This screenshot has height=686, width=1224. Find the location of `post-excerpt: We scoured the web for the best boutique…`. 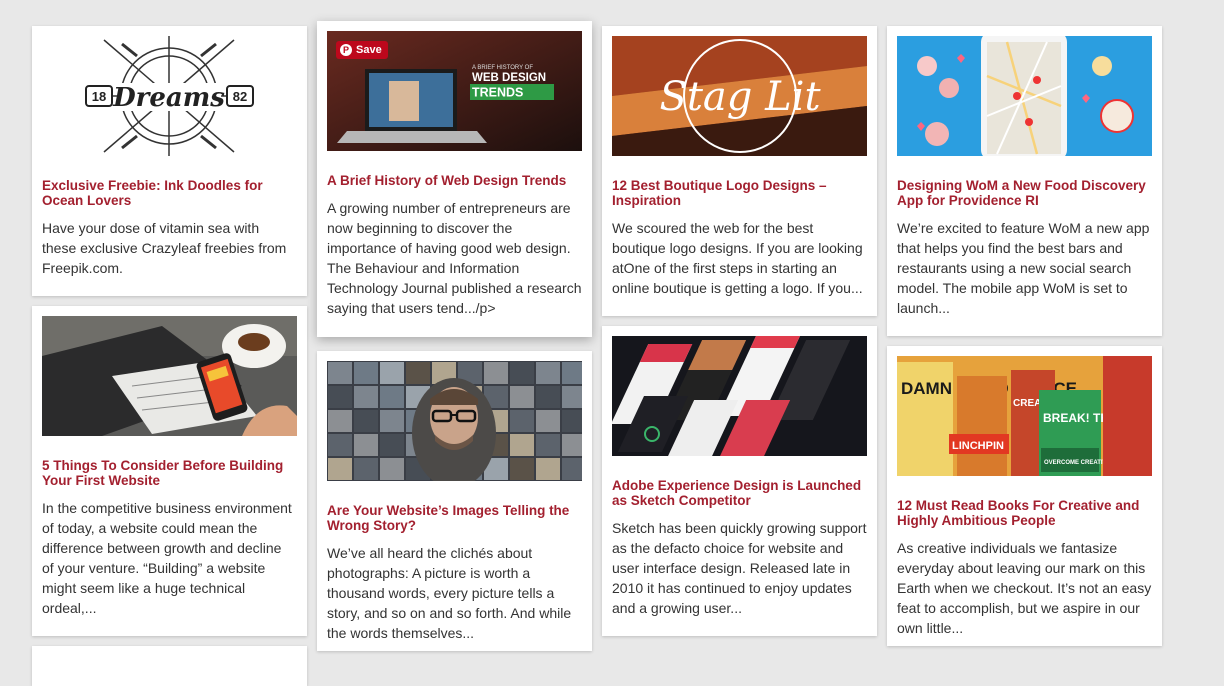

post-excerpt: We scoured the web for the best boutique… is located at coordinates (737, 258).